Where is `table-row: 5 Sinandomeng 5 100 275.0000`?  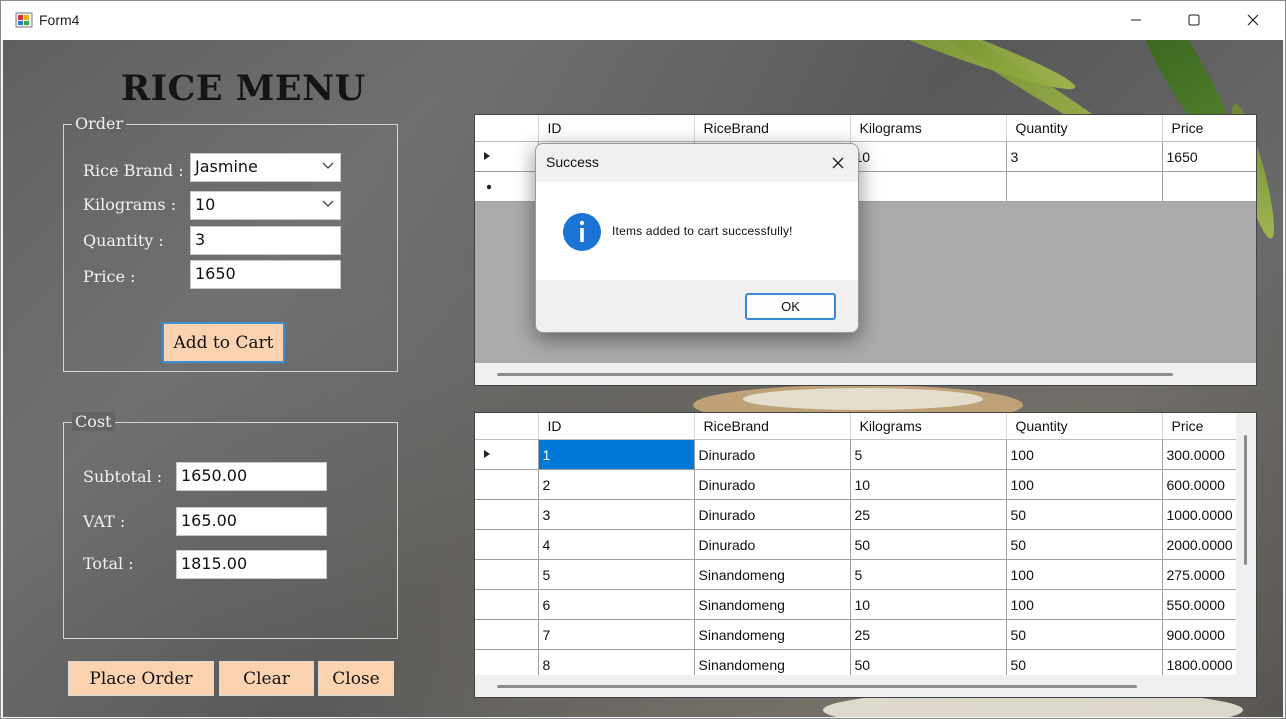 table-row: 5 Sinandomeng 5 100 275.0000 is located at coordinates (856, 574).